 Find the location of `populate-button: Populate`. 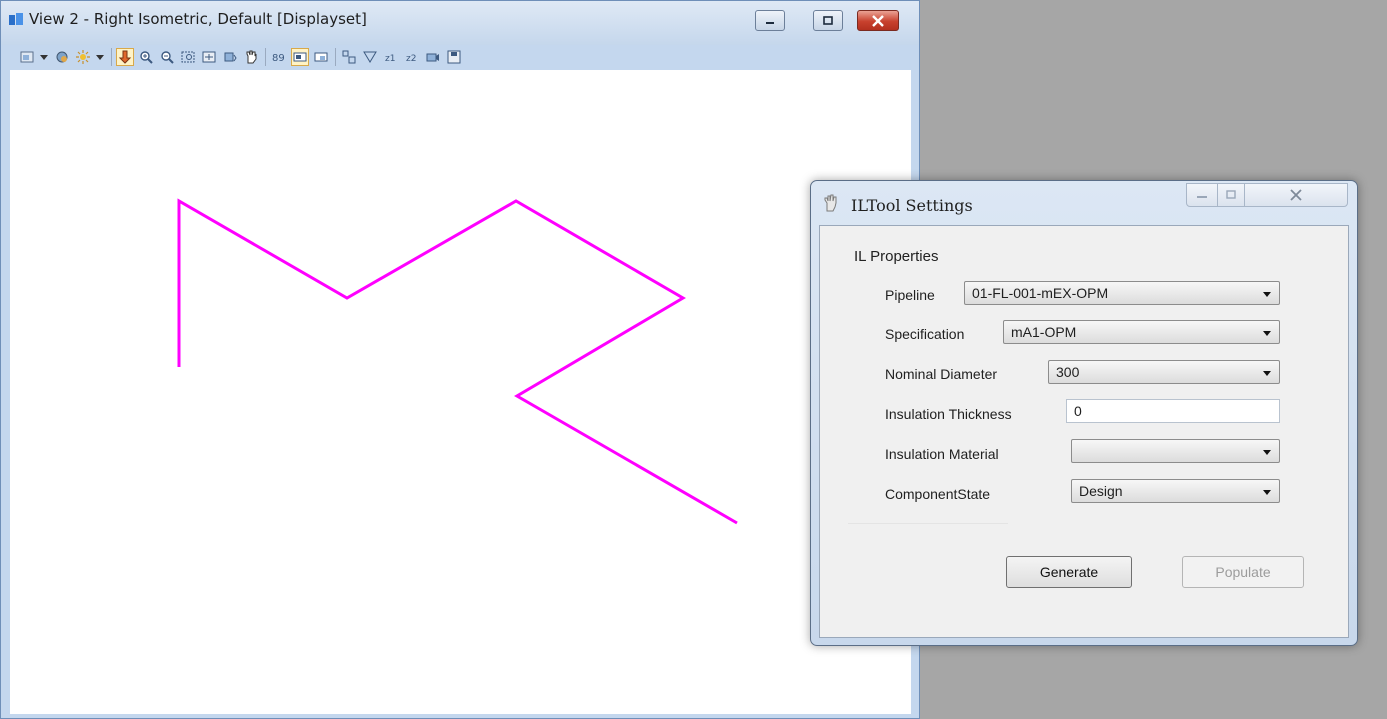

populate-button: Populate is located at coordinates (1243, 572).